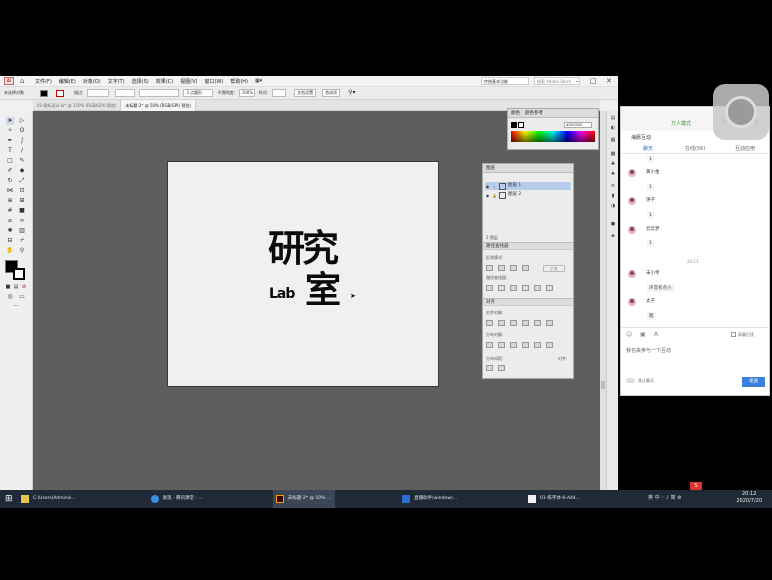 This screenshot has width=772, height=580. What do you see at coordinates (495, 368) in the screenshot?
I see `spacing-buttons` at bounding box center [495, 368].